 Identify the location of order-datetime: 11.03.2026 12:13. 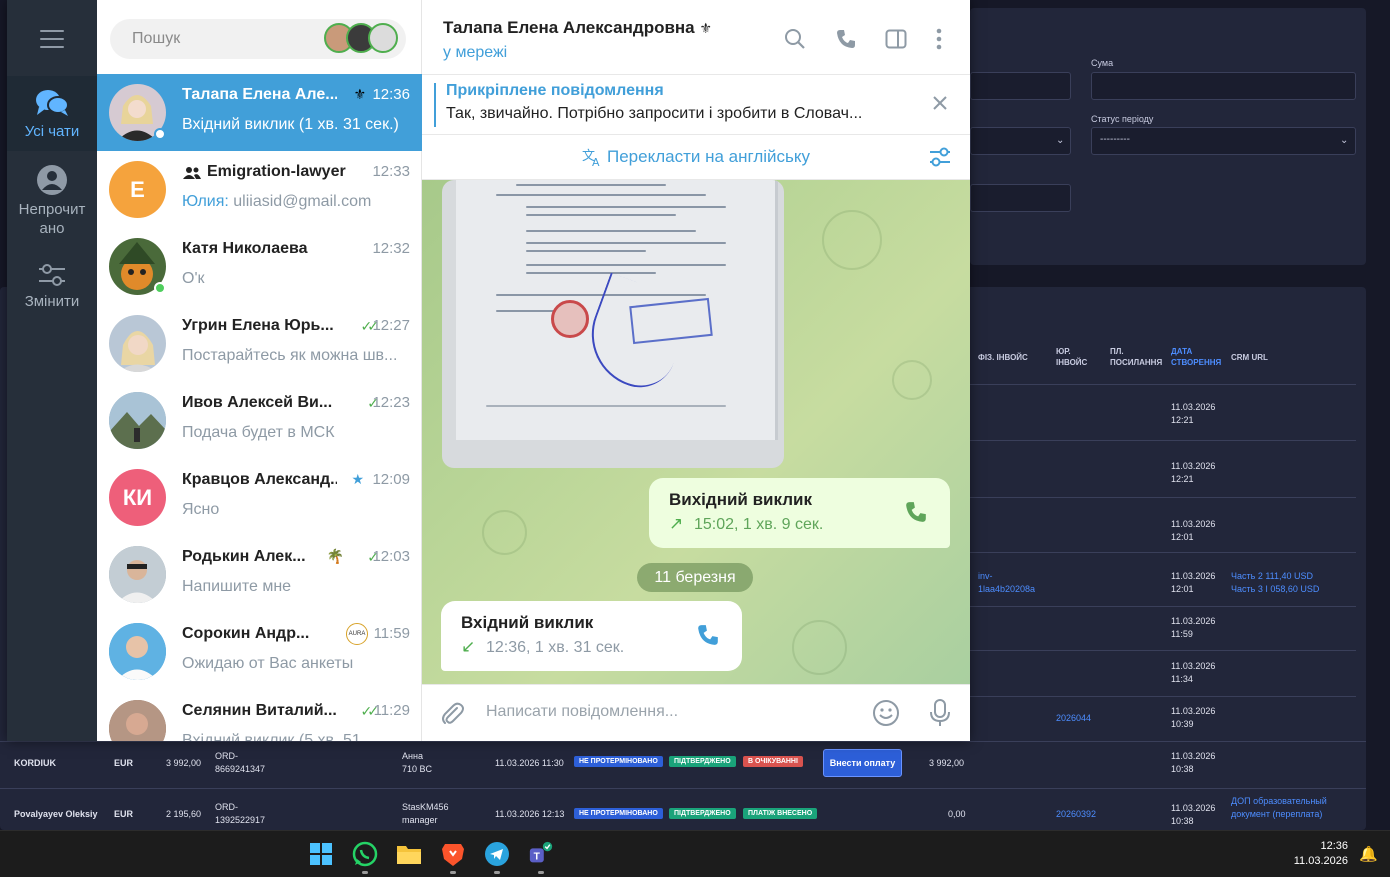
(530, 814).